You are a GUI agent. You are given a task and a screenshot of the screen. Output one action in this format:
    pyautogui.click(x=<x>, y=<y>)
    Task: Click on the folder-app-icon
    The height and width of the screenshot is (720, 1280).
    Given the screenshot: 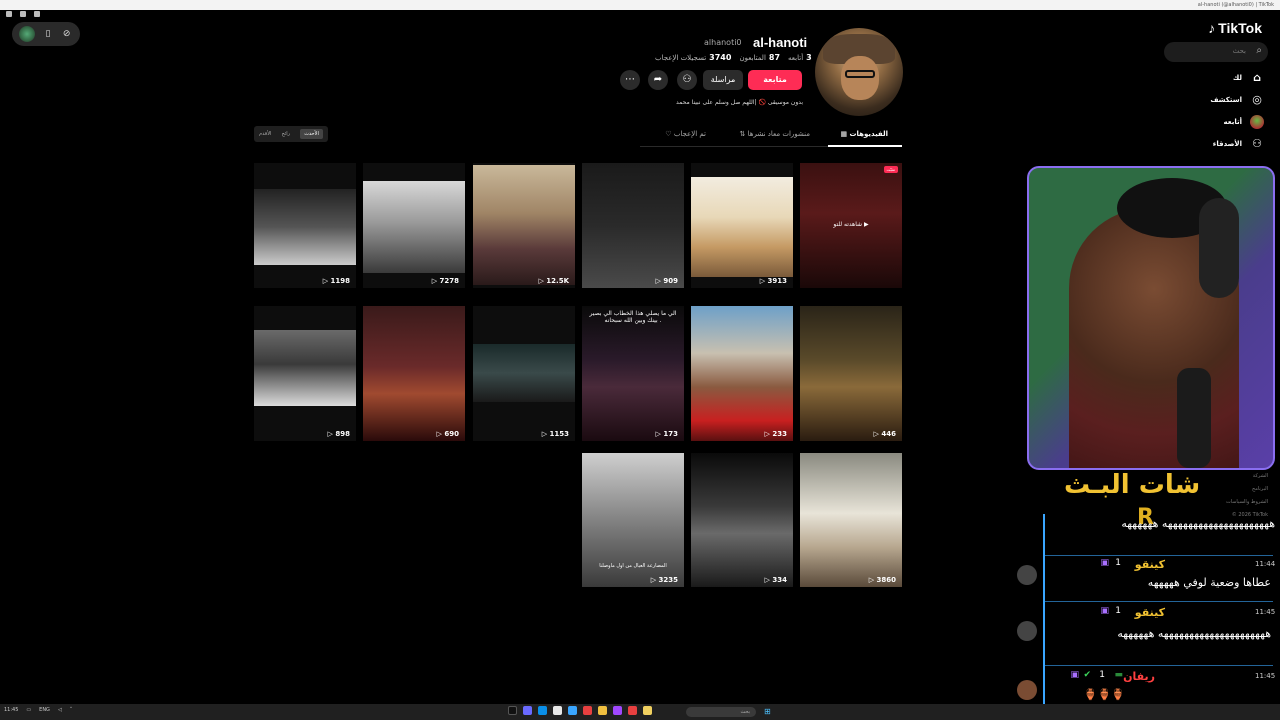 What is the action you would take?
    pyautogui.click(x=647, y=710)
    